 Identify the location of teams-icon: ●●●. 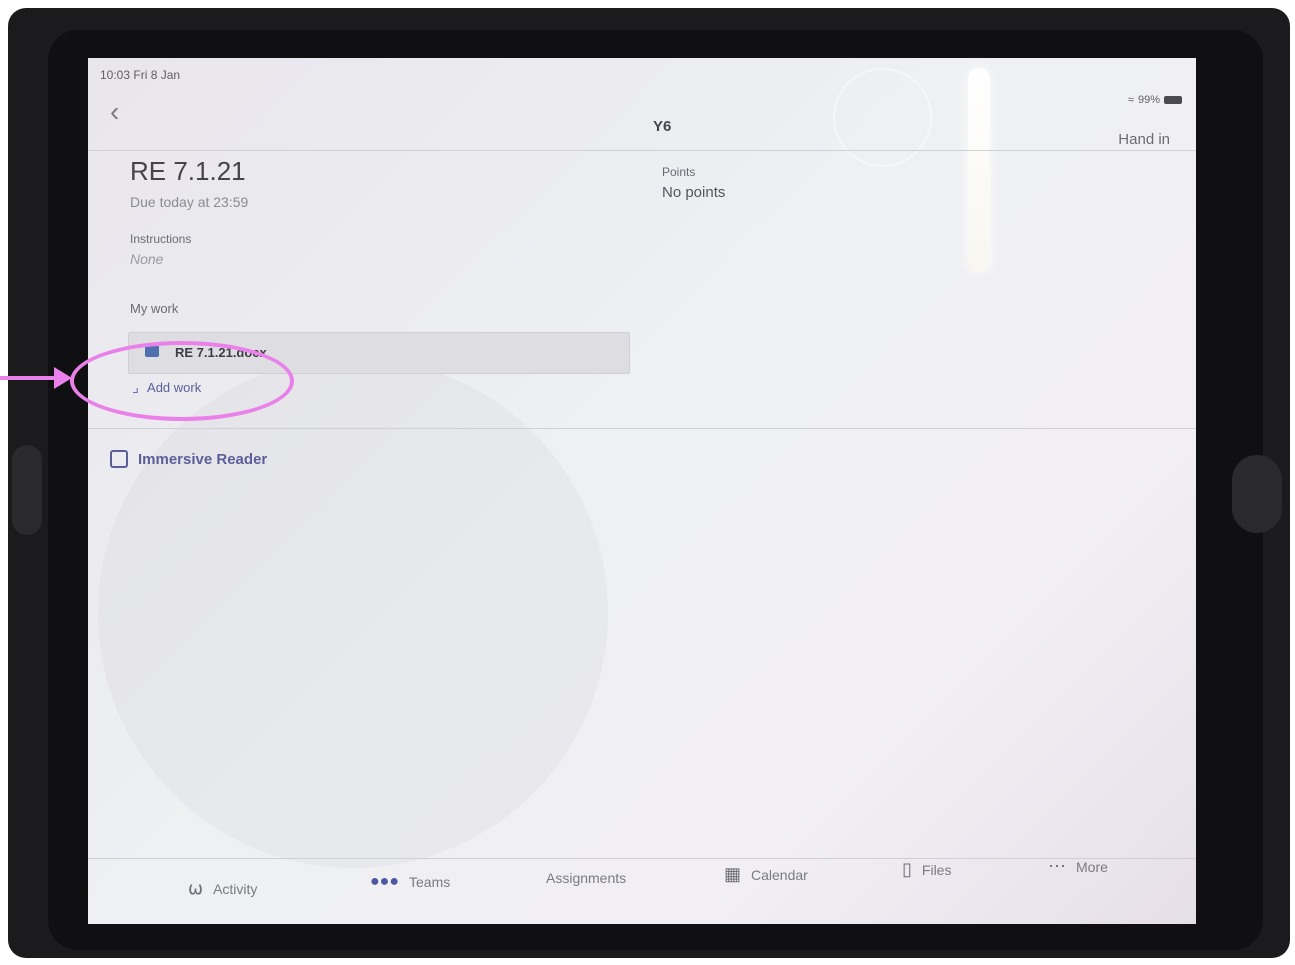
(384, 881).